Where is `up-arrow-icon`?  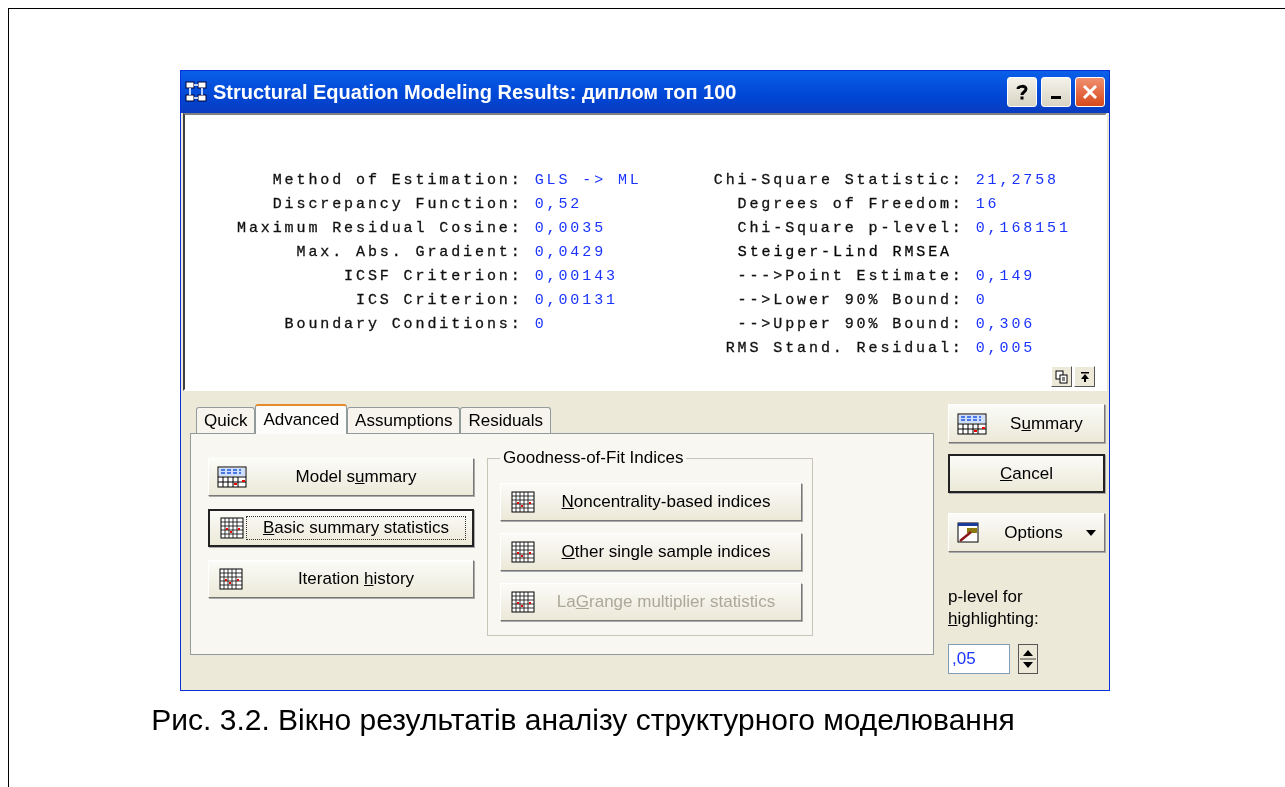 up-arrow-icon is located at coordinates (1084, 376).